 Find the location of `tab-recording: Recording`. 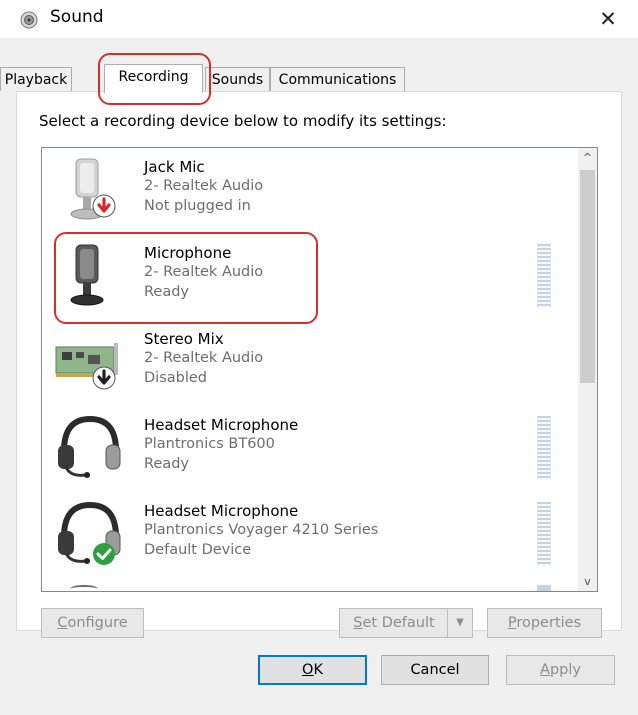

tab-recording: Recording is located at coordinates (153, 78).